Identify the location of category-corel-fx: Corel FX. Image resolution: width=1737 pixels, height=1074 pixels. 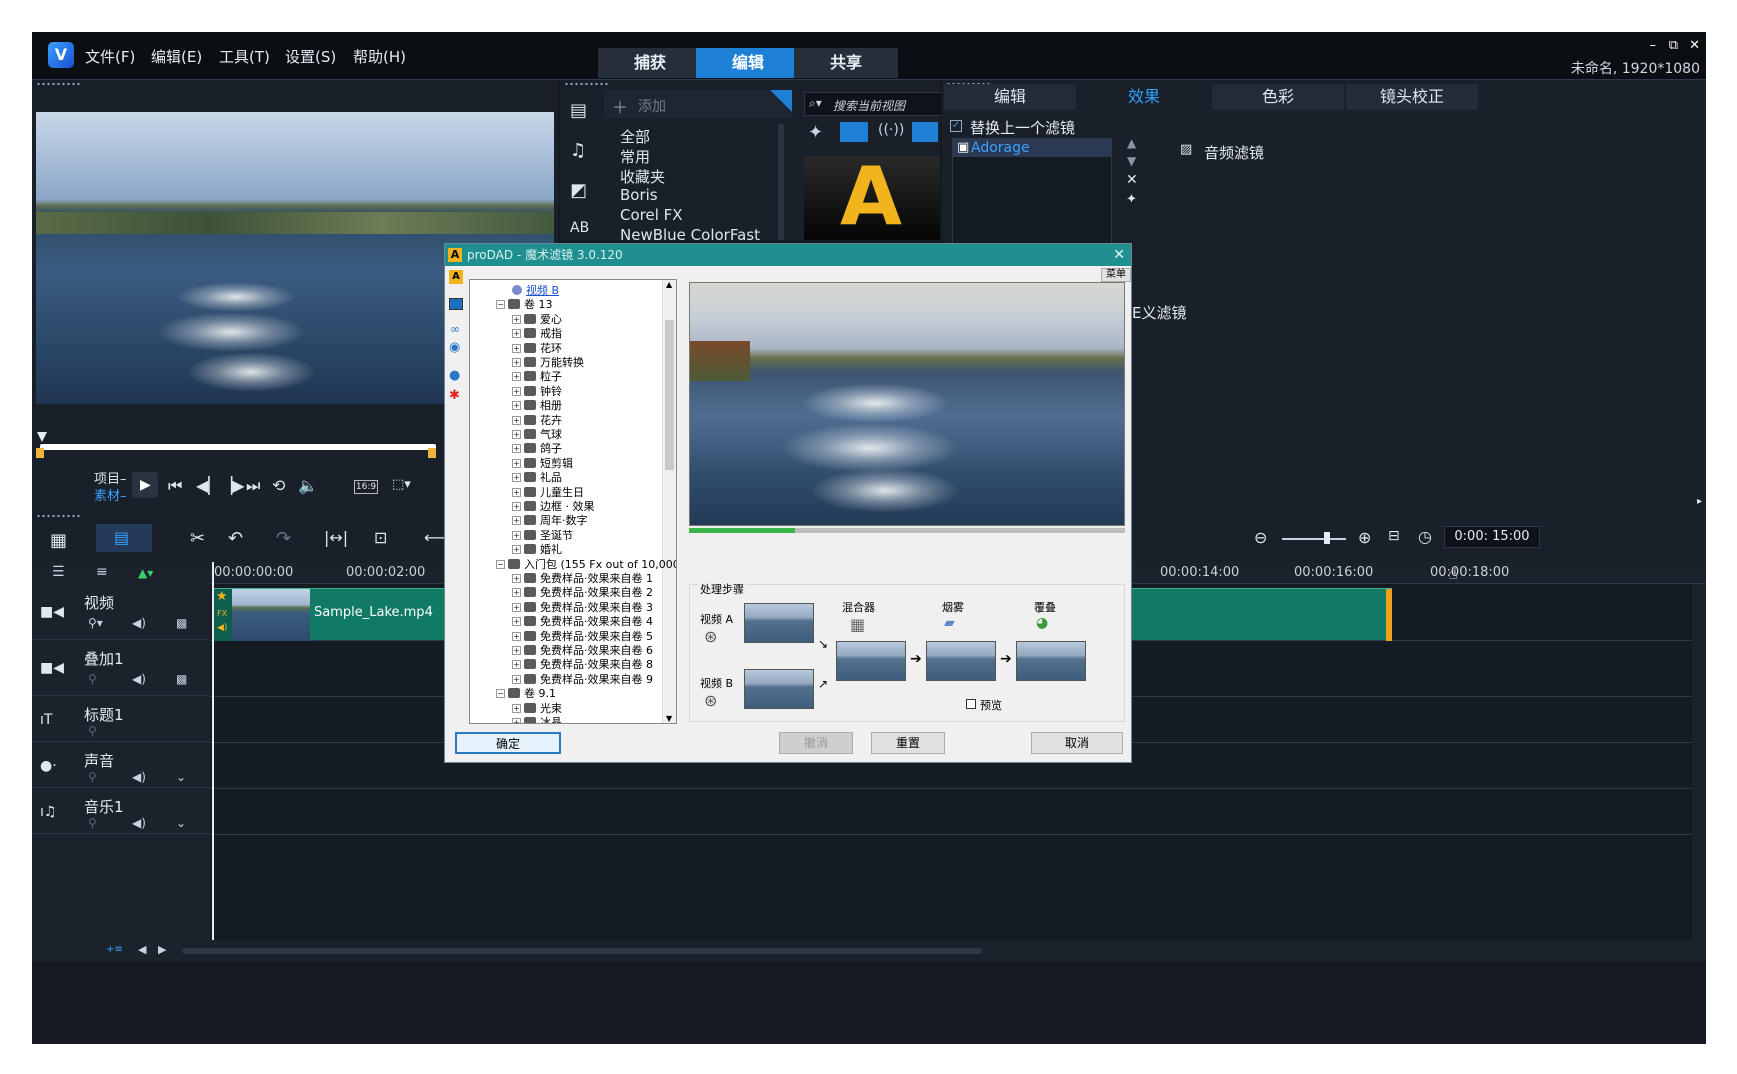
(651, 215).